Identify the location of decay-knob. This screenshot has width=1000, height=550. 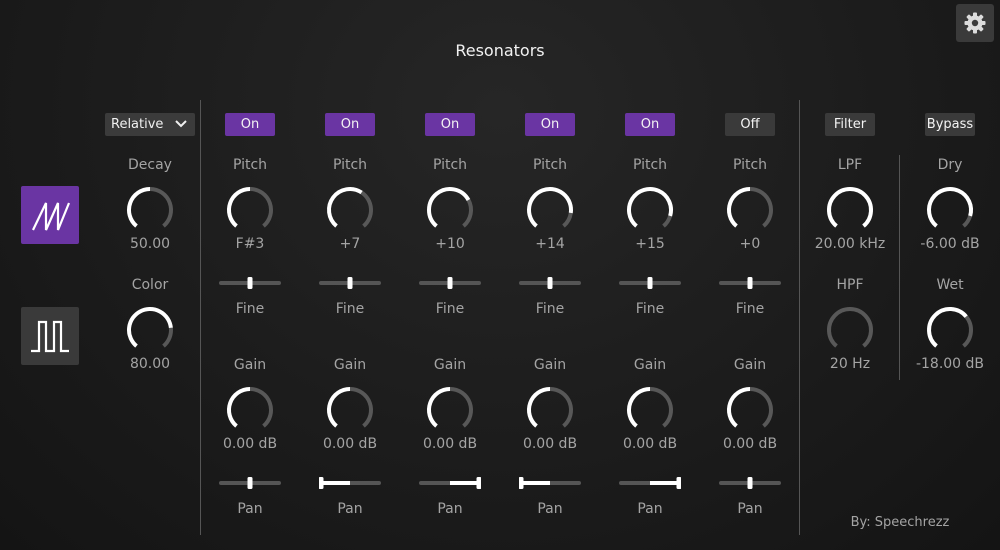
(150, 210).